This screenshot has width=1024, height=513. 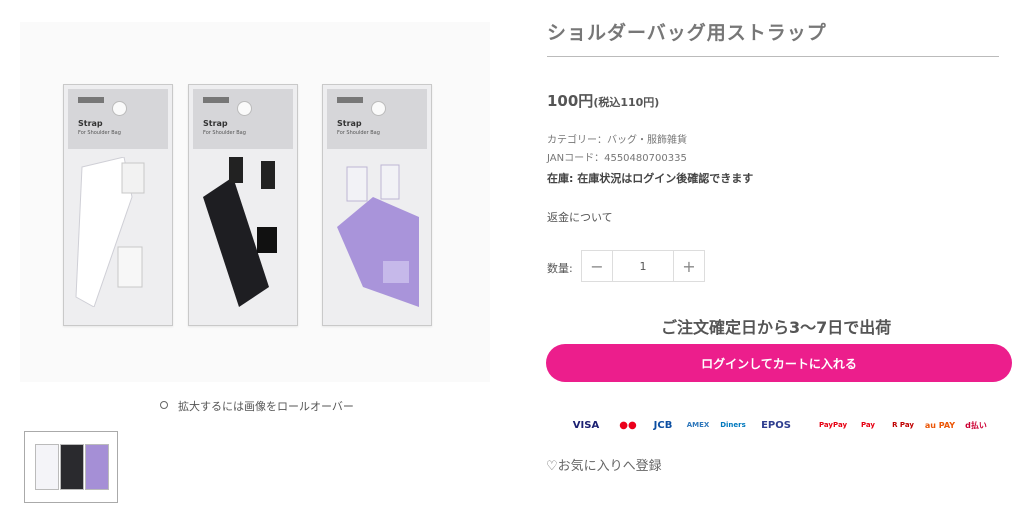 What do you see at coordinates (617, 158) in the screenshot?
I see `jan-code: JANコード：4550480700335` at bounding box center [617, 158].